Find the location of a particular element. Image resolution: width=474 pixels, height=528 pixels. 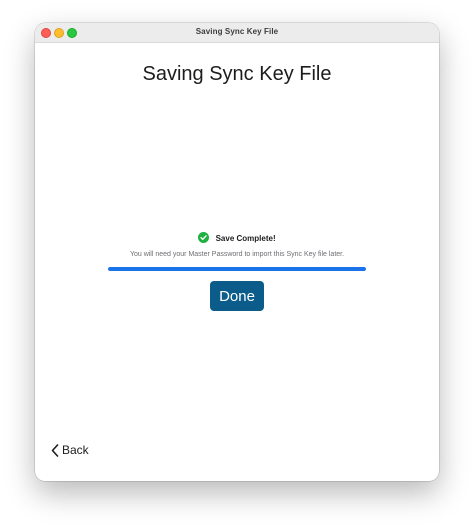

chevron-left-icon is located at coordinates (55, 450).